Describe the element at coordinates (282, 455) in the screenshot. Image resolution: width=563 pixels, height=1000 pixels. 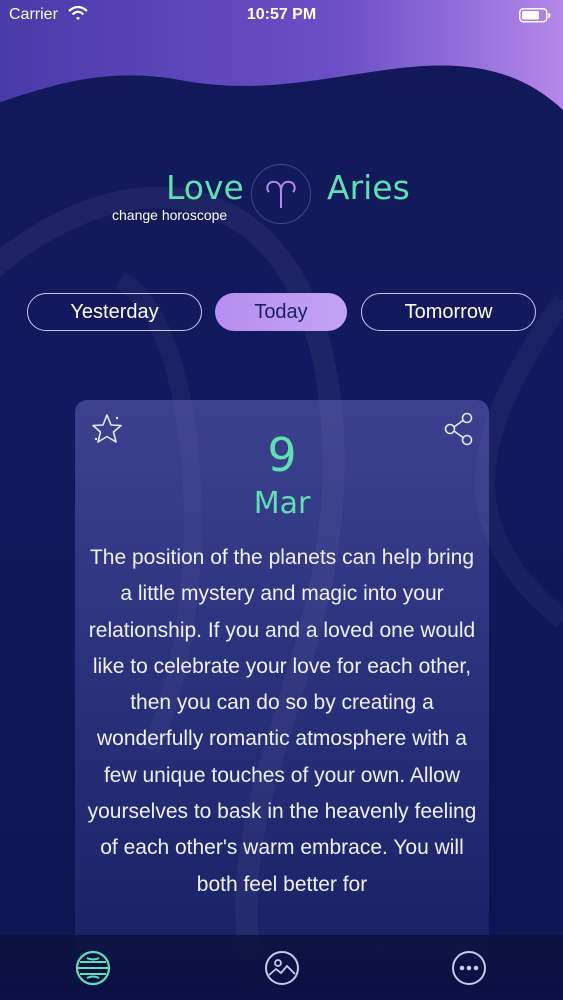
I see `date-day: 9` at that location.